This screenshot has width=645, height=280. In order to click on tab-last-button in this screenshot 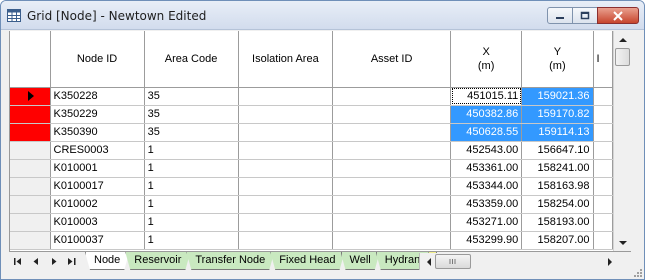, I will do `click(72, 261)`.